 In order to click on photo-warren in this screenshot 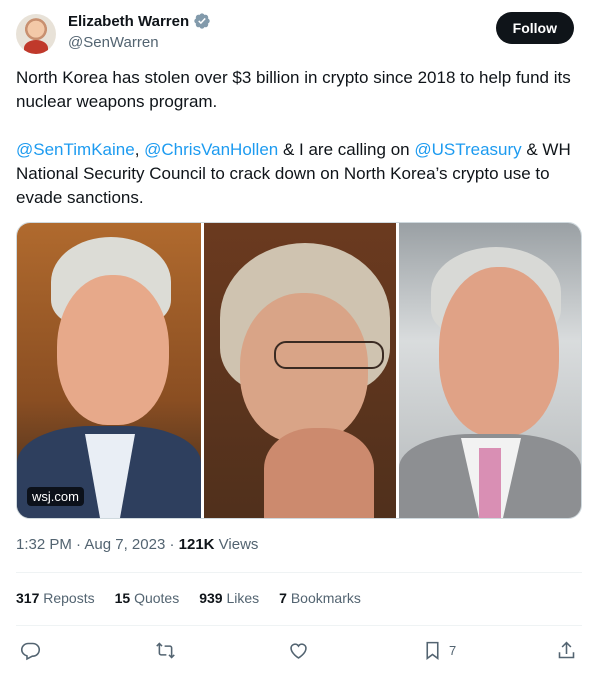, I will do `click(300, 370)`.